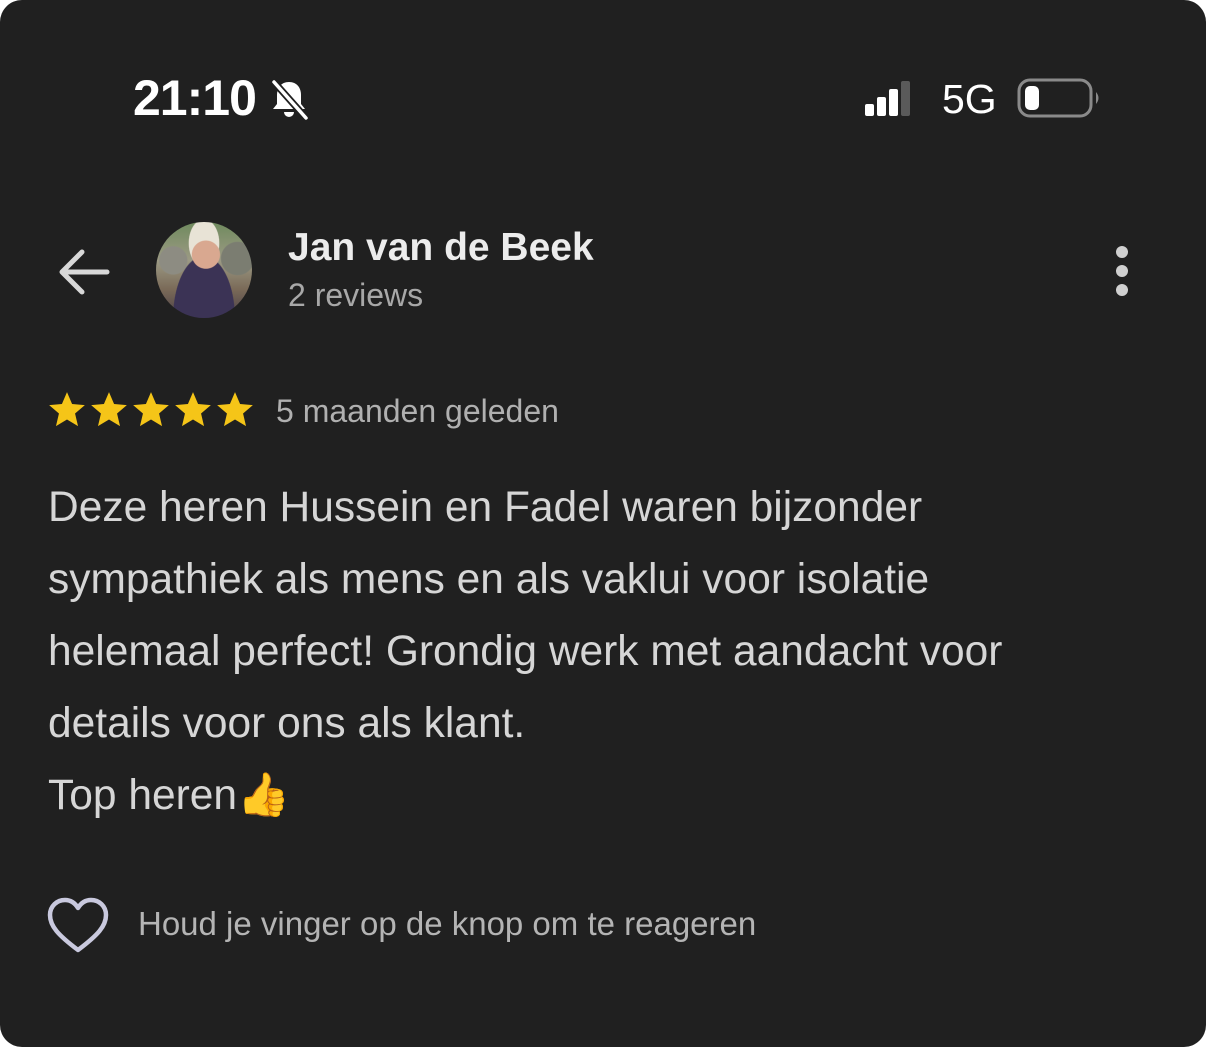 This screenshot has height=1047, width=1206. I want to click on more-vertical-icon, so click(1122, 271).